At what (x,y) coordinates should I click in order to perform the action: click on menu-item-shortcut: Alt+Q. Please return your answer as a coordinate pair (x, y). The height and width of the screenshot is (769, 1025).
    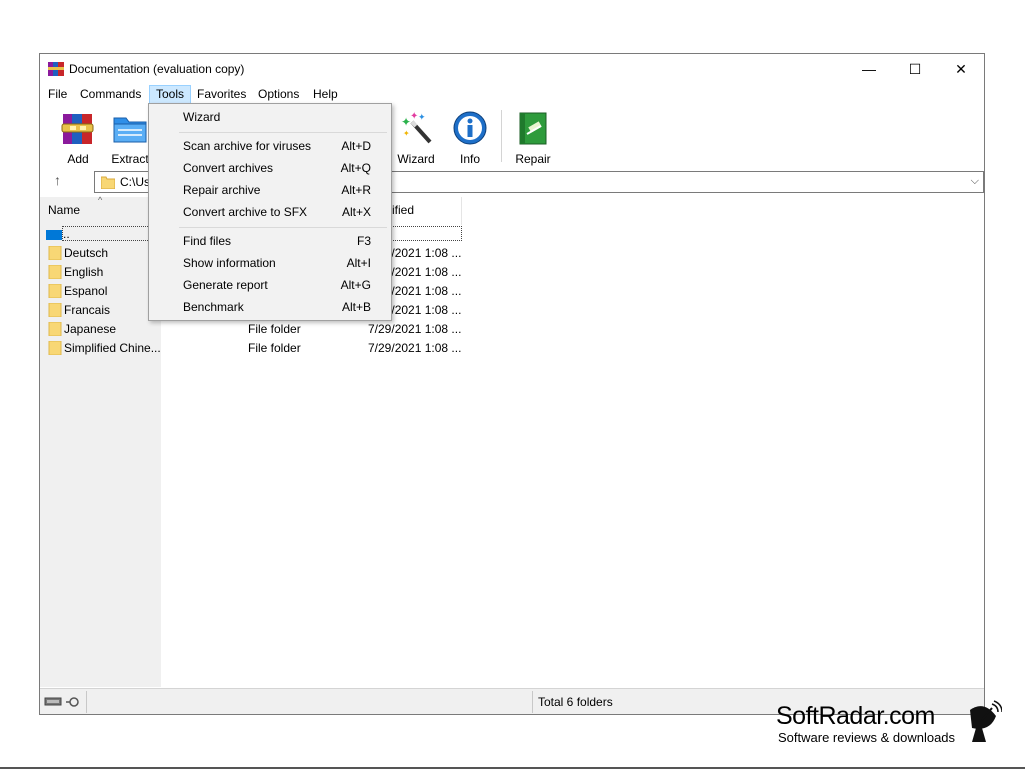
    Looking at the image, I should click on (355, 168).